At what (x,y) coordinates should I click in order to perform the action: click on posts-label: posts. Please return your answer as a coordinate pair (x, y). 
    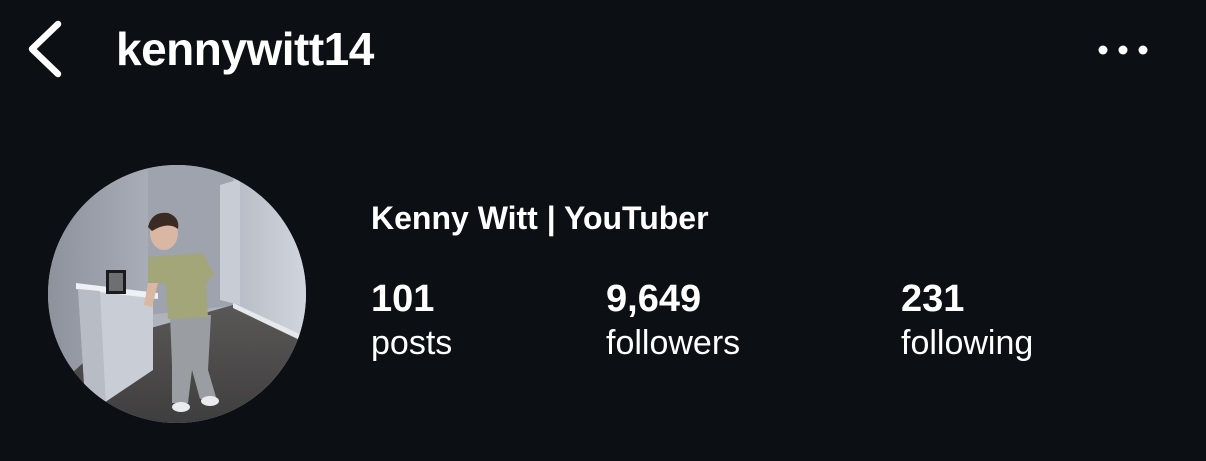
    Looking at the image, I should click on (412, 343).